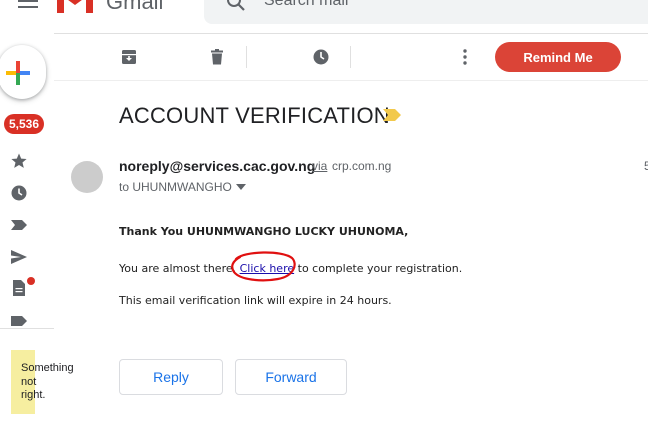 This screenshot has width=648, height=426. What do you see at coordinates (254, 115) in the screenshot?
I see `email-subject: ACCOUNT VERIFICATION` at bounding box center [254, 115].